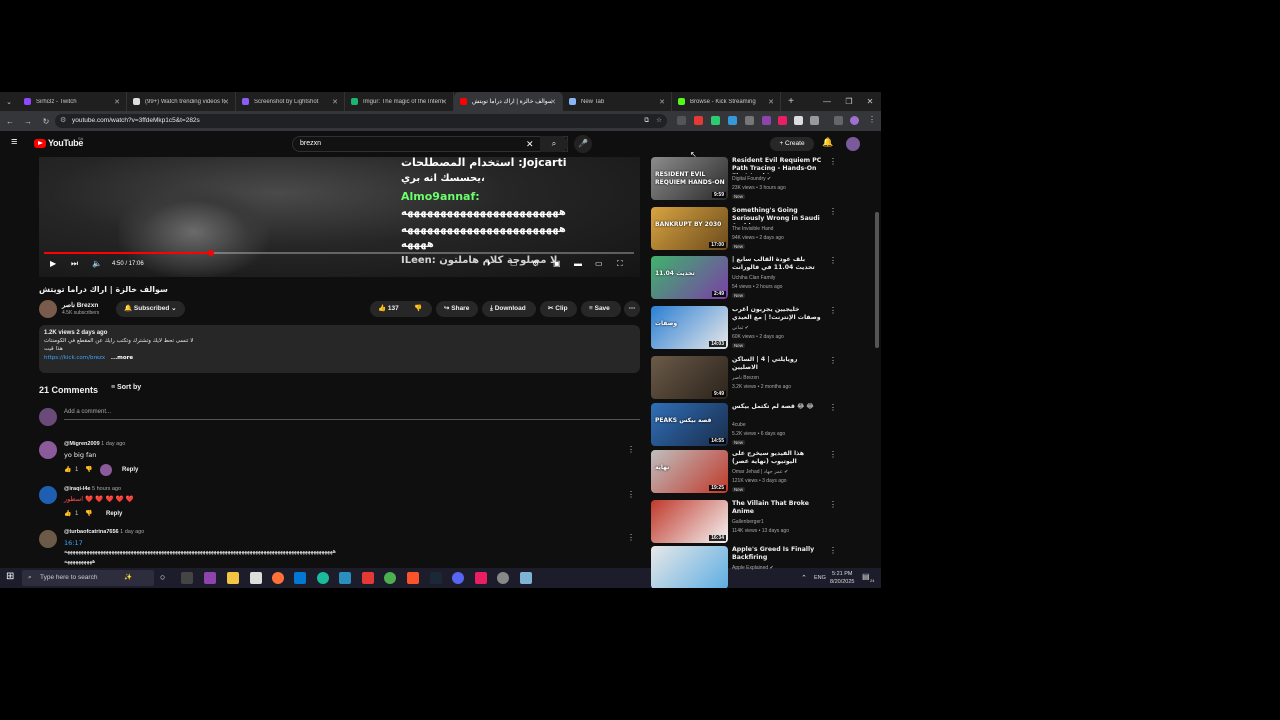  Describe the element at coordinates (760, 472) in the screenshot. I see `recommendation-channel: Omar Jehad | عمر جهاد ✔` at that location.